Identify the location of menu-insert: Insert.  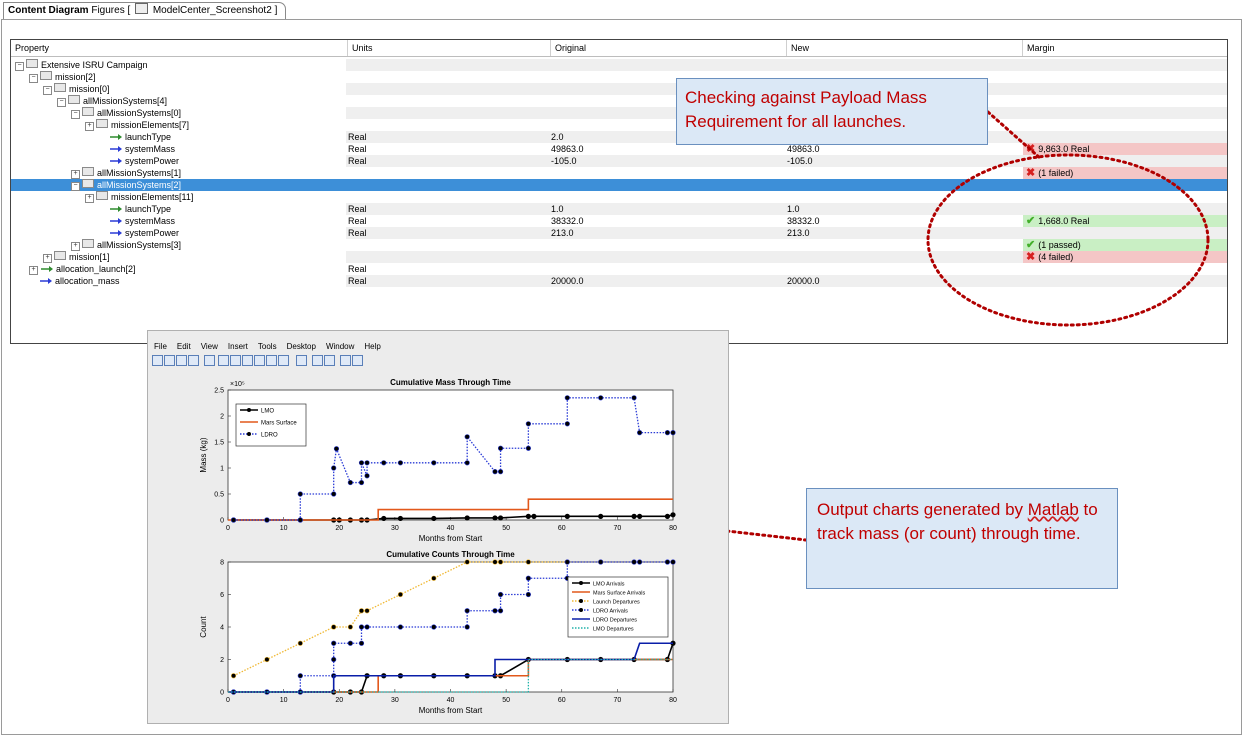
(238, 346).